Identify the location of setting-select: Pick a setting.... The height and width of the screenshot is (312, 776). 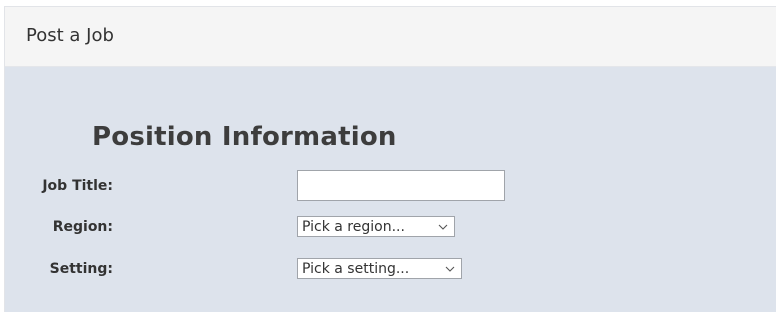
(379, 268).